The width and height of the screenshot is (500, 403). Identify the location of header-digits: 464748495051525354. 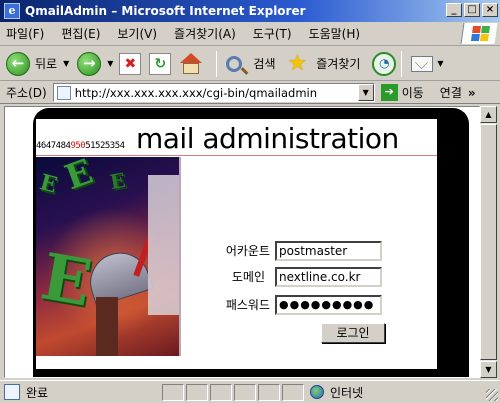
(80, 146).